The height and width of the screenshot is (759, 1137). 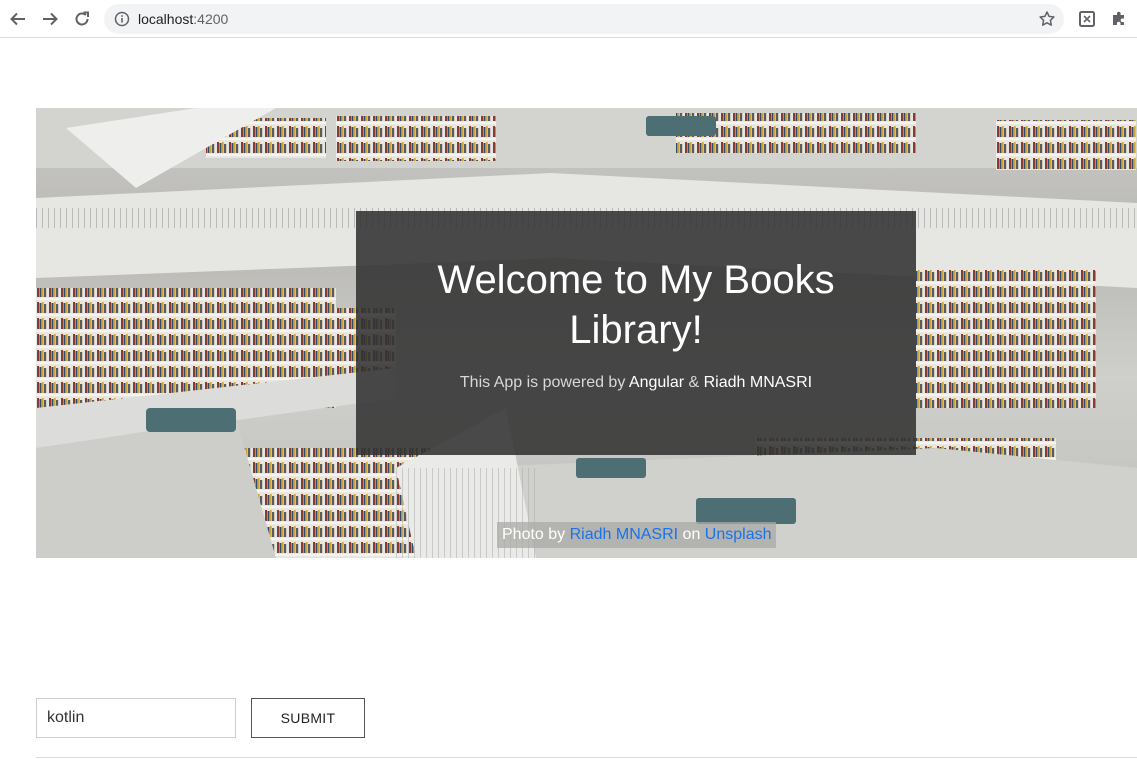 I want to click on welcome-title-line2: Library!, so click(x=636, y=330).